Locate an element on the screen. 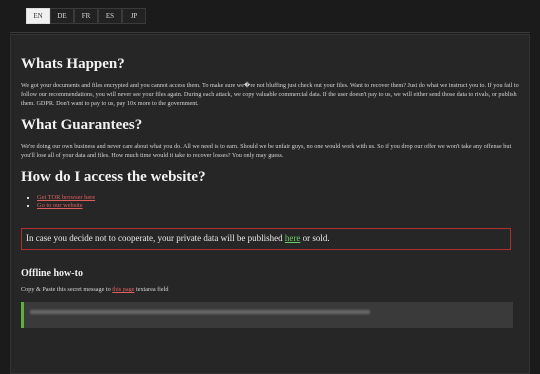 The width and height of the screenshot is (540, 374). tab-en: EN is located at coordinates (38, 16).